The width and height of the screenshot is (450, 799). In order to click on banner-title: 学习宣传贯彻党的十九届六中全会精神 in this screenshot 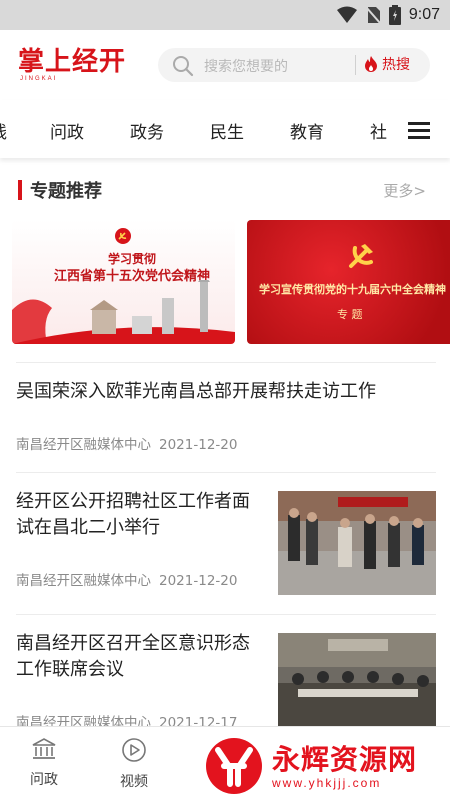, I will do `click(352, 289)`.